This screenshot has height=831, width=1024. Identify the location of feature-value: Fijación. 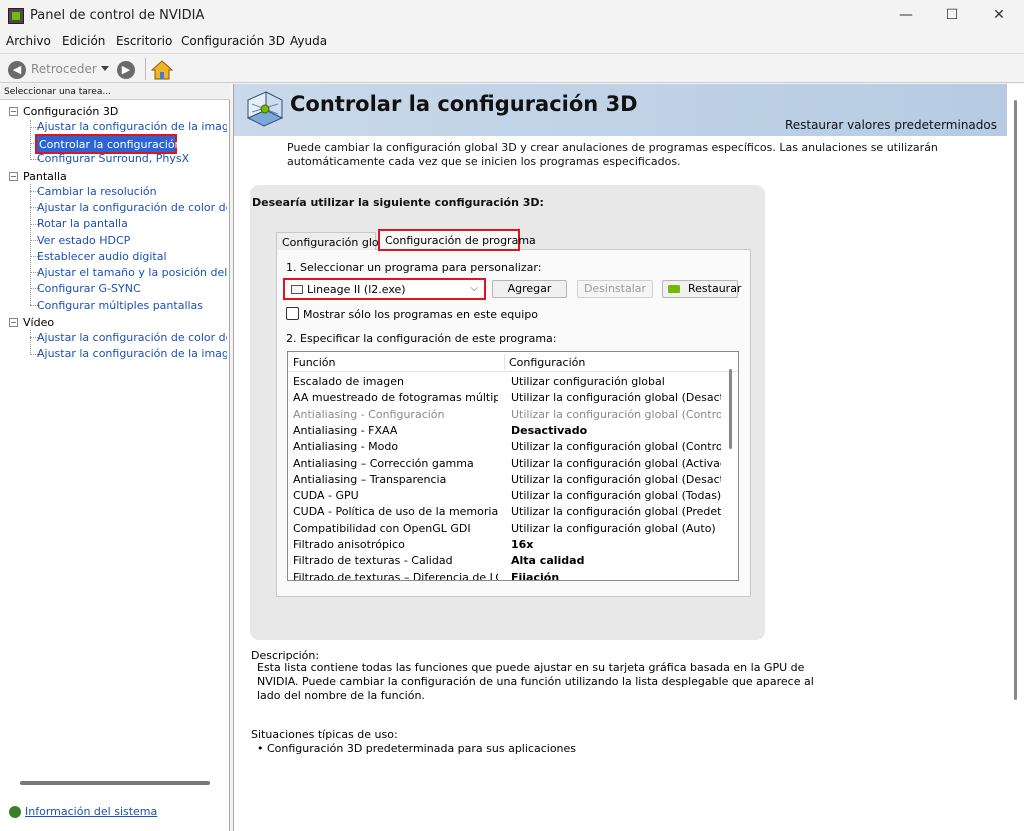
(616, 575).